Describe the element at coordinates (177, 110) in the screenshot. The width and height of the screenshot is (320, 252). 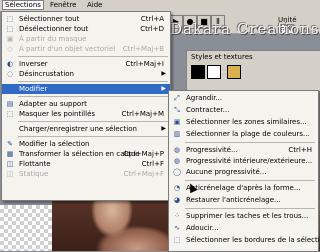
I see `contract-icon: ⤡` at that location.